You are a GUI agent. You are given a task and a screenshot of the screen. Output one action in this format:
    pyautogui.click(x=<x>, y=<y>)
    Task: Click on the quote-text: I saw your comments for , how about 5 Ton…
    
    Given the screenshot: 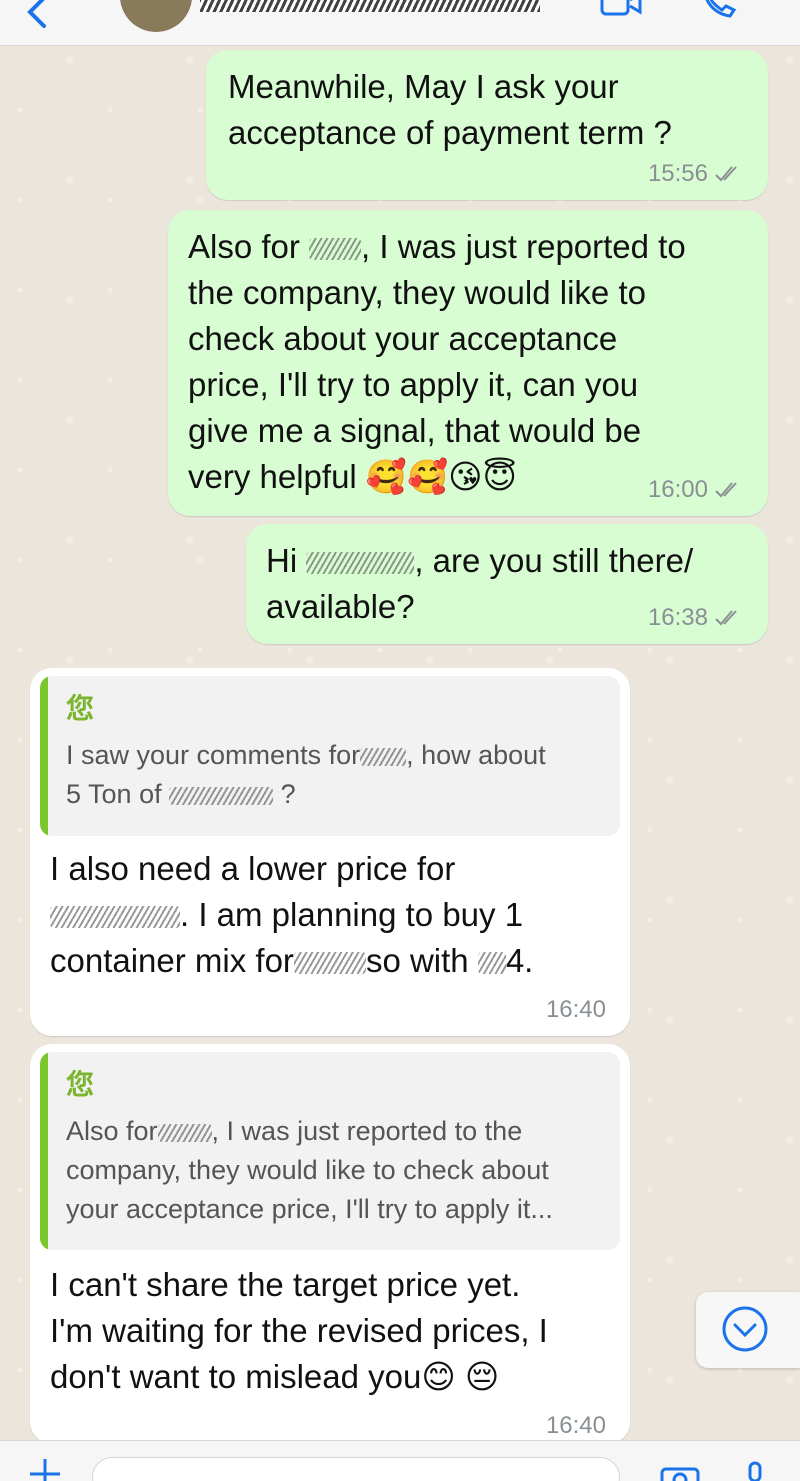 What is the action you would take?
    pyautogui.click(x=333, y=775)
    